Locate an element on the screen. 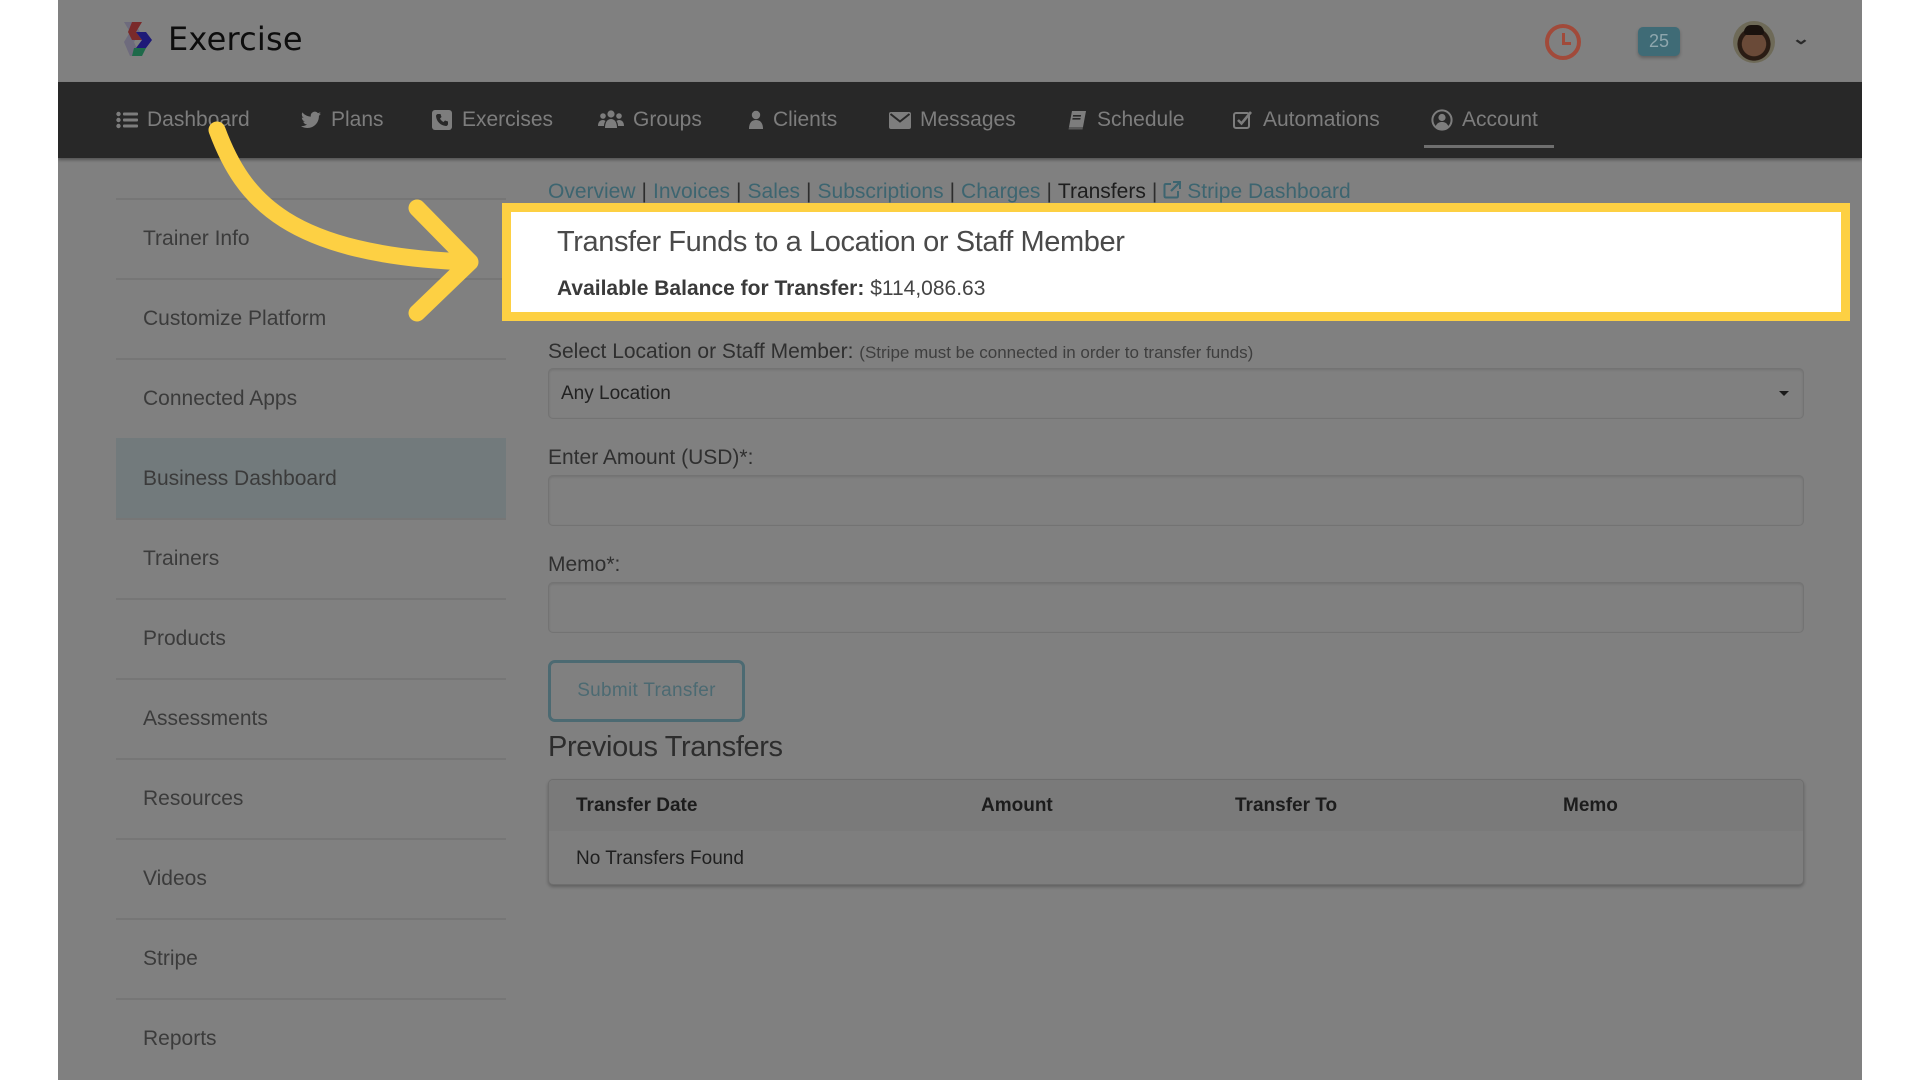 The height and width of the screenshot is (1080, 1920). submit-transfer-button: Submit Transfer is located at coordinates (646, 691).